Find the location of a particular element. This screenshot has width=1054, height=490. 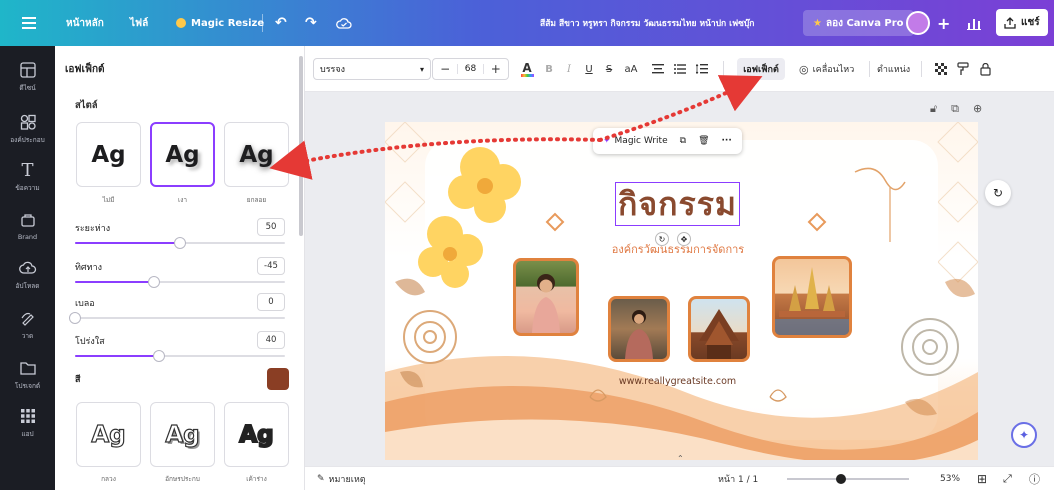

move-handle-icon: ✥ is located at coordinates (684, 239).